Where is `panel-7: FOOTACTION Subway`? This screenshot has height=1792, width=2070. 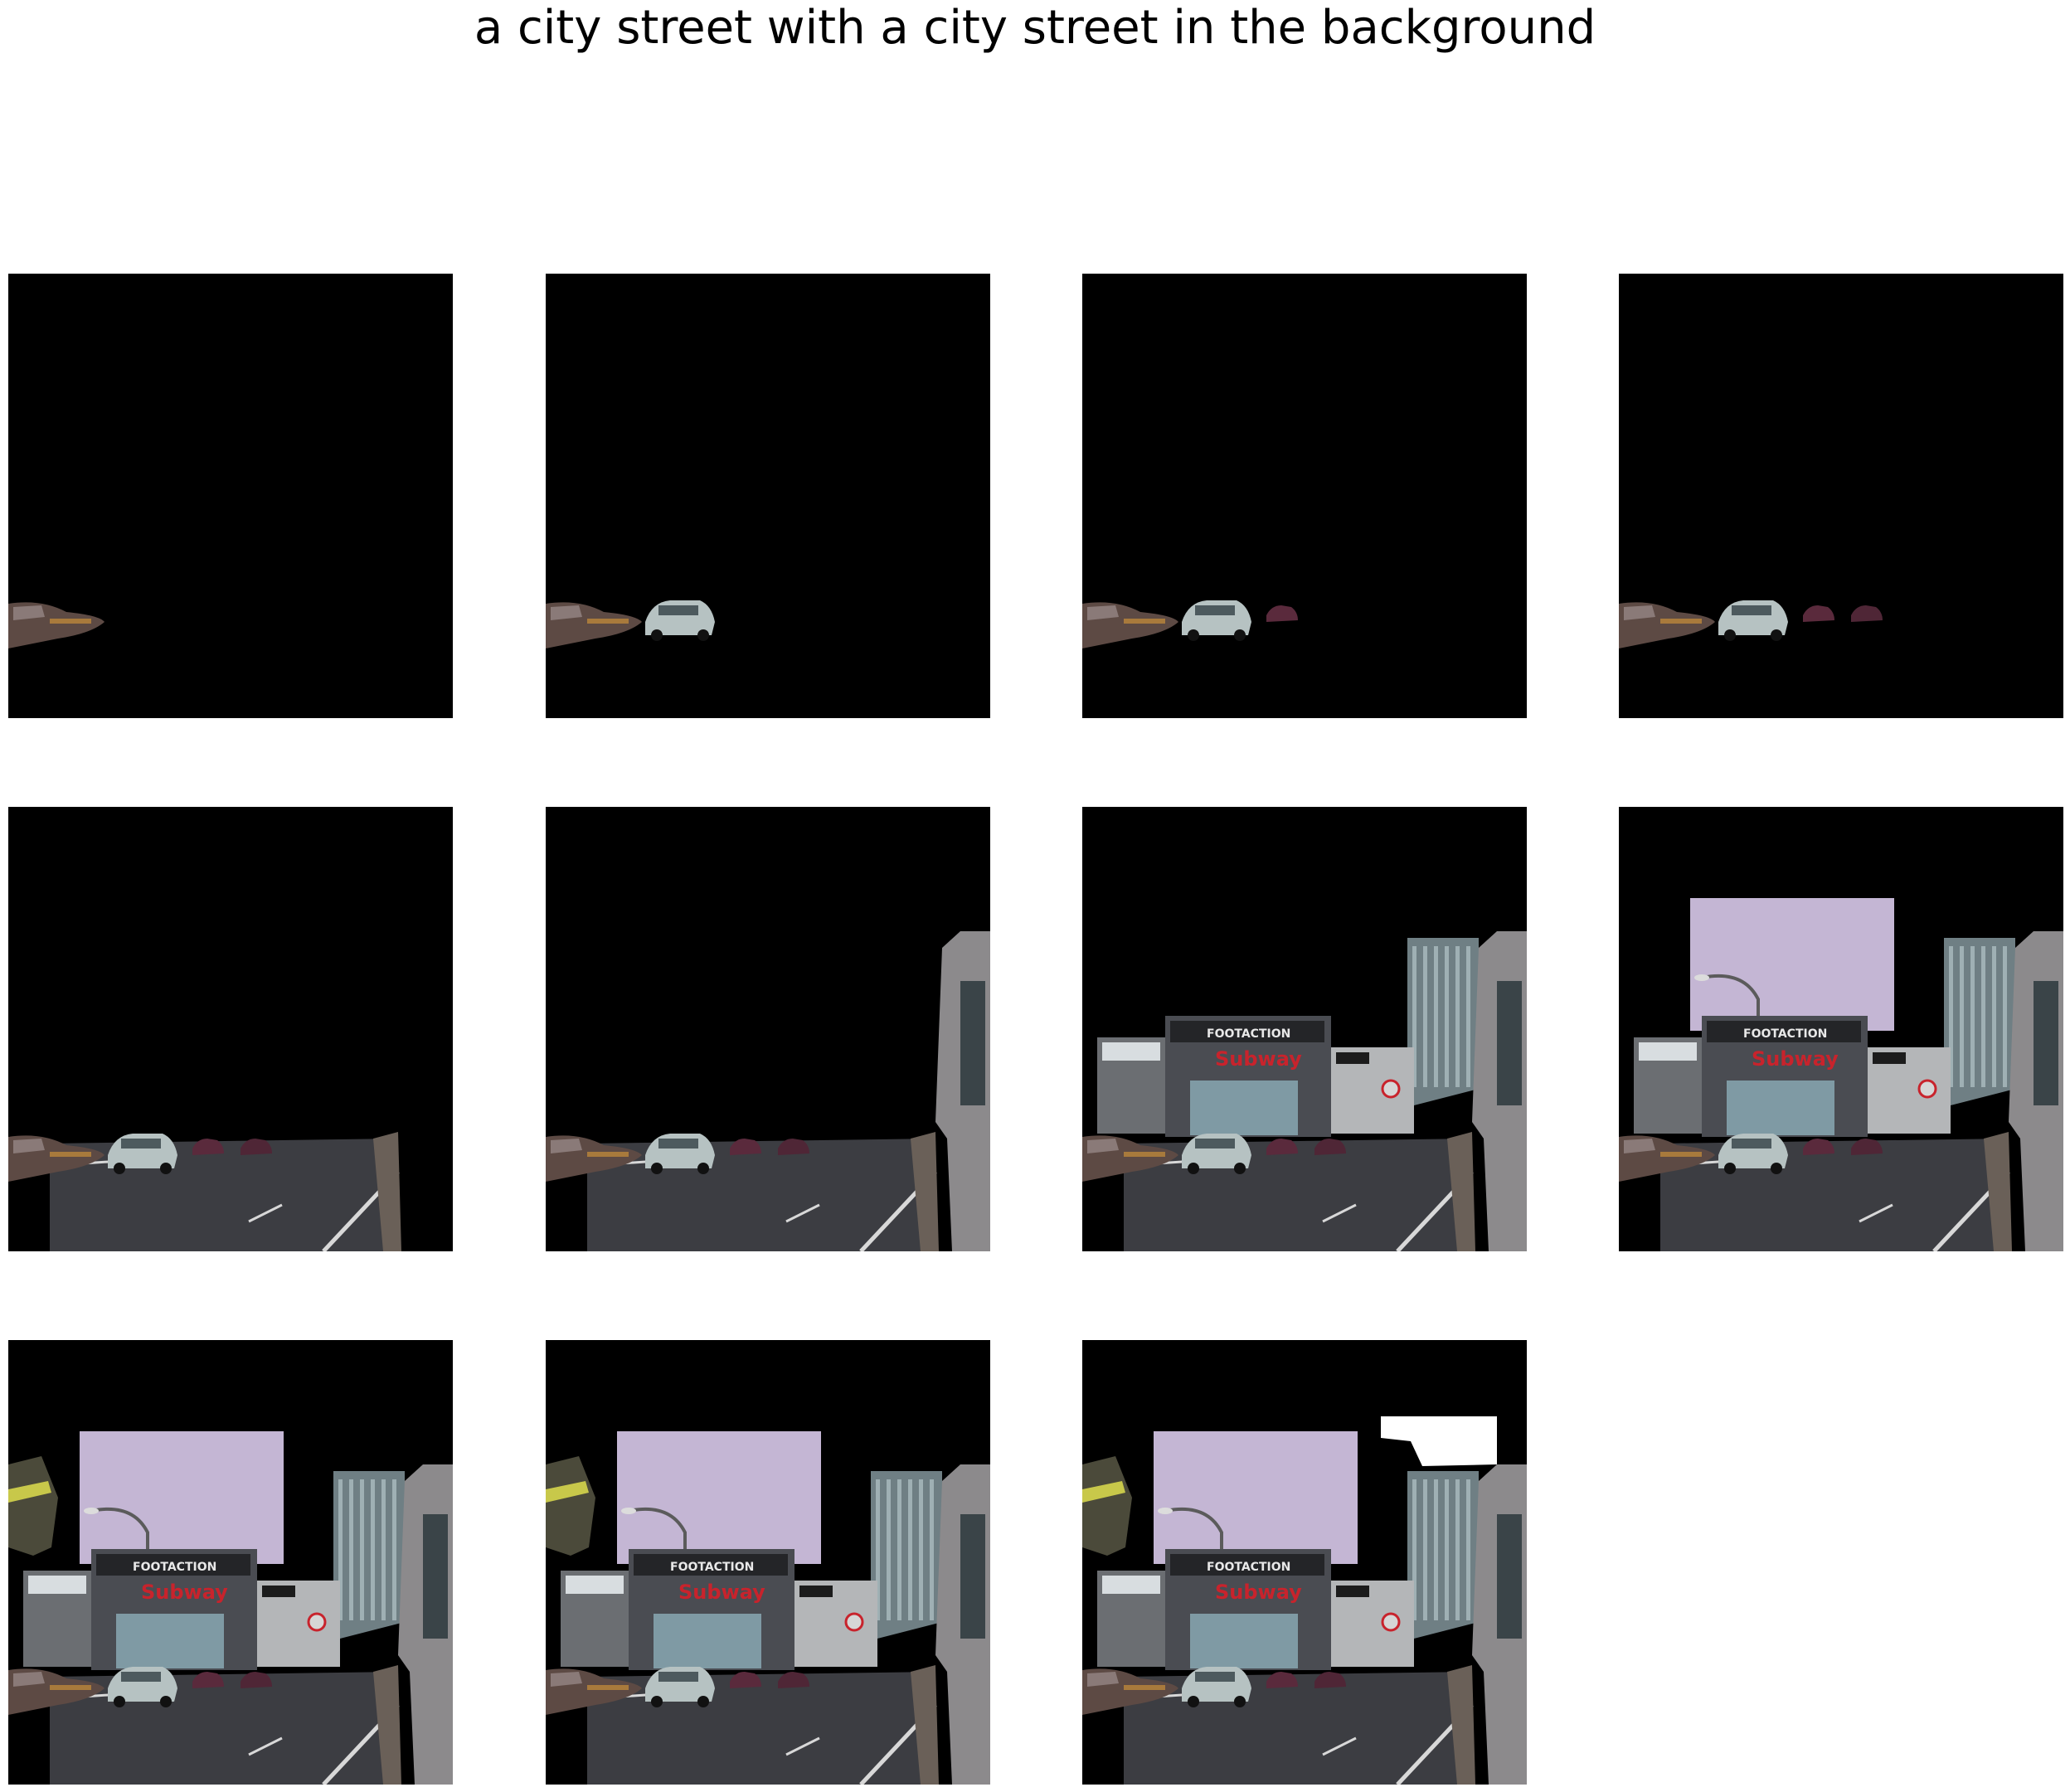
panel-7: FOOTACTION Subway is located at coordinates (1305, 1029).